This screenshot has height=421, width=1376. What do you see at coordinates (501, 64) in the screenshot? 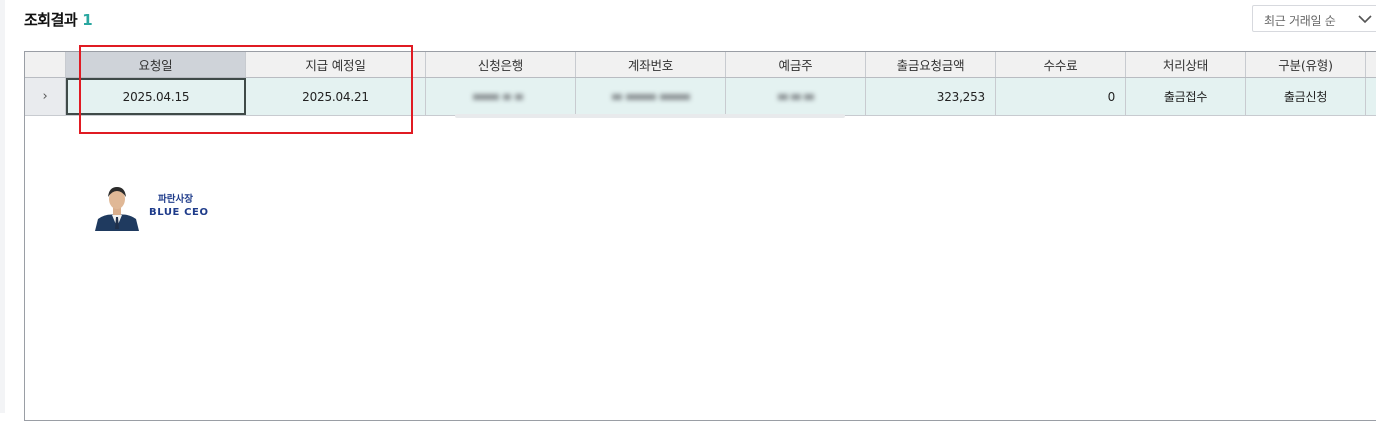
I see `col-header-bank: 신청은행` at bounding box center [501, 64].